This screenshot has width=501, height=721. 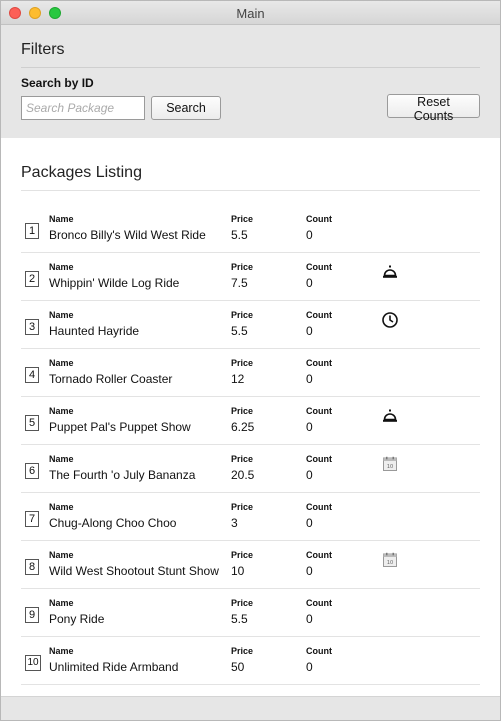 I want to click on filters-heading: Filters, so click(x=250, y=54).